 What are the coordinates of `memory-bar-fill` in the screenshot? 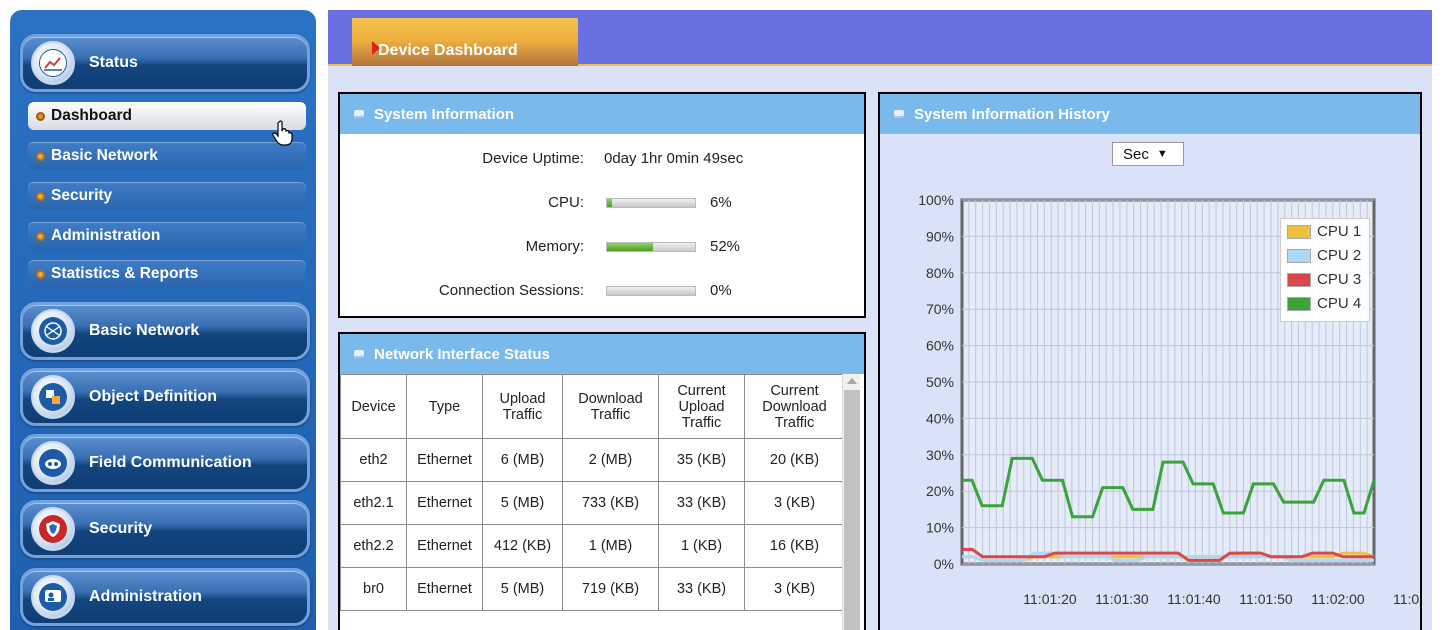 It's located at (630, 247).